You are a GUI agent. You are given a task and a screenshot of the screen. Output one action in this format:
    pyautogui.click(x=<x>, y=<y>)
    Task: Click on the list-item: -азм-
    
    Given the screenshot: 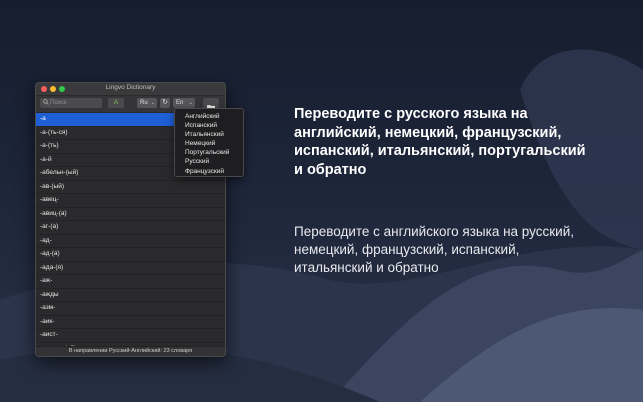 What is the action you would take?
    pyautogui.click(x=130, y=309)
    